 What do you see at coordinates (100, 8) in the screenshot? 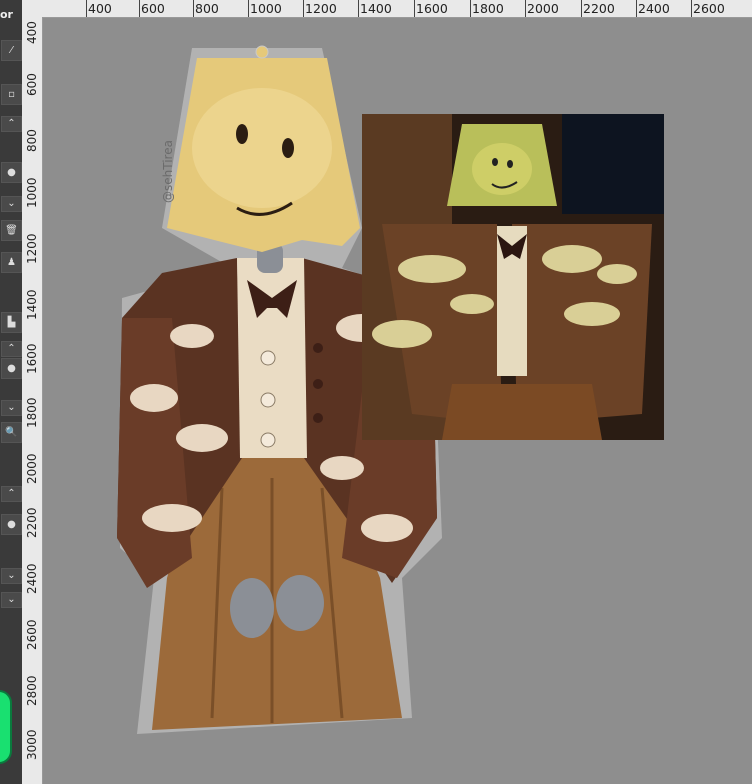
I see `hruler-label: 400` at bounding box center [100, 8].